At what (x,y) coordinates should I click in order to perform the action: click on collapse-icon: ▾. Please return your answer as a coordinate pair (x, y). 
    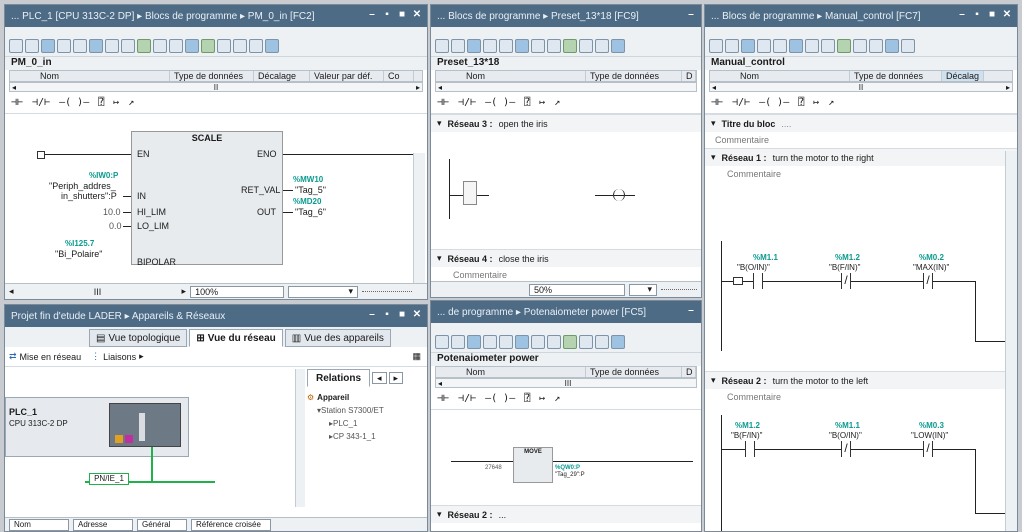
    Looking at the image, I should click on (439, 123).